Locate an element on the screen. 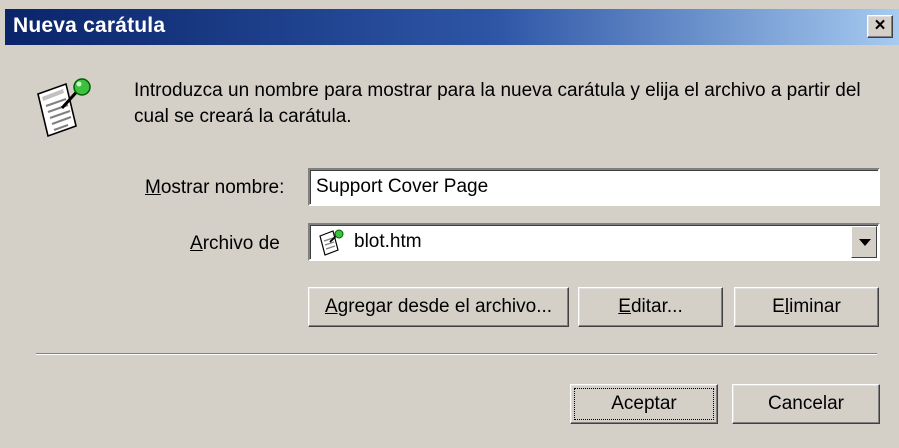 This screenshot has height=448, width=899. display-name-label: Mostrar nombre: is located at coordinates (215, 187).